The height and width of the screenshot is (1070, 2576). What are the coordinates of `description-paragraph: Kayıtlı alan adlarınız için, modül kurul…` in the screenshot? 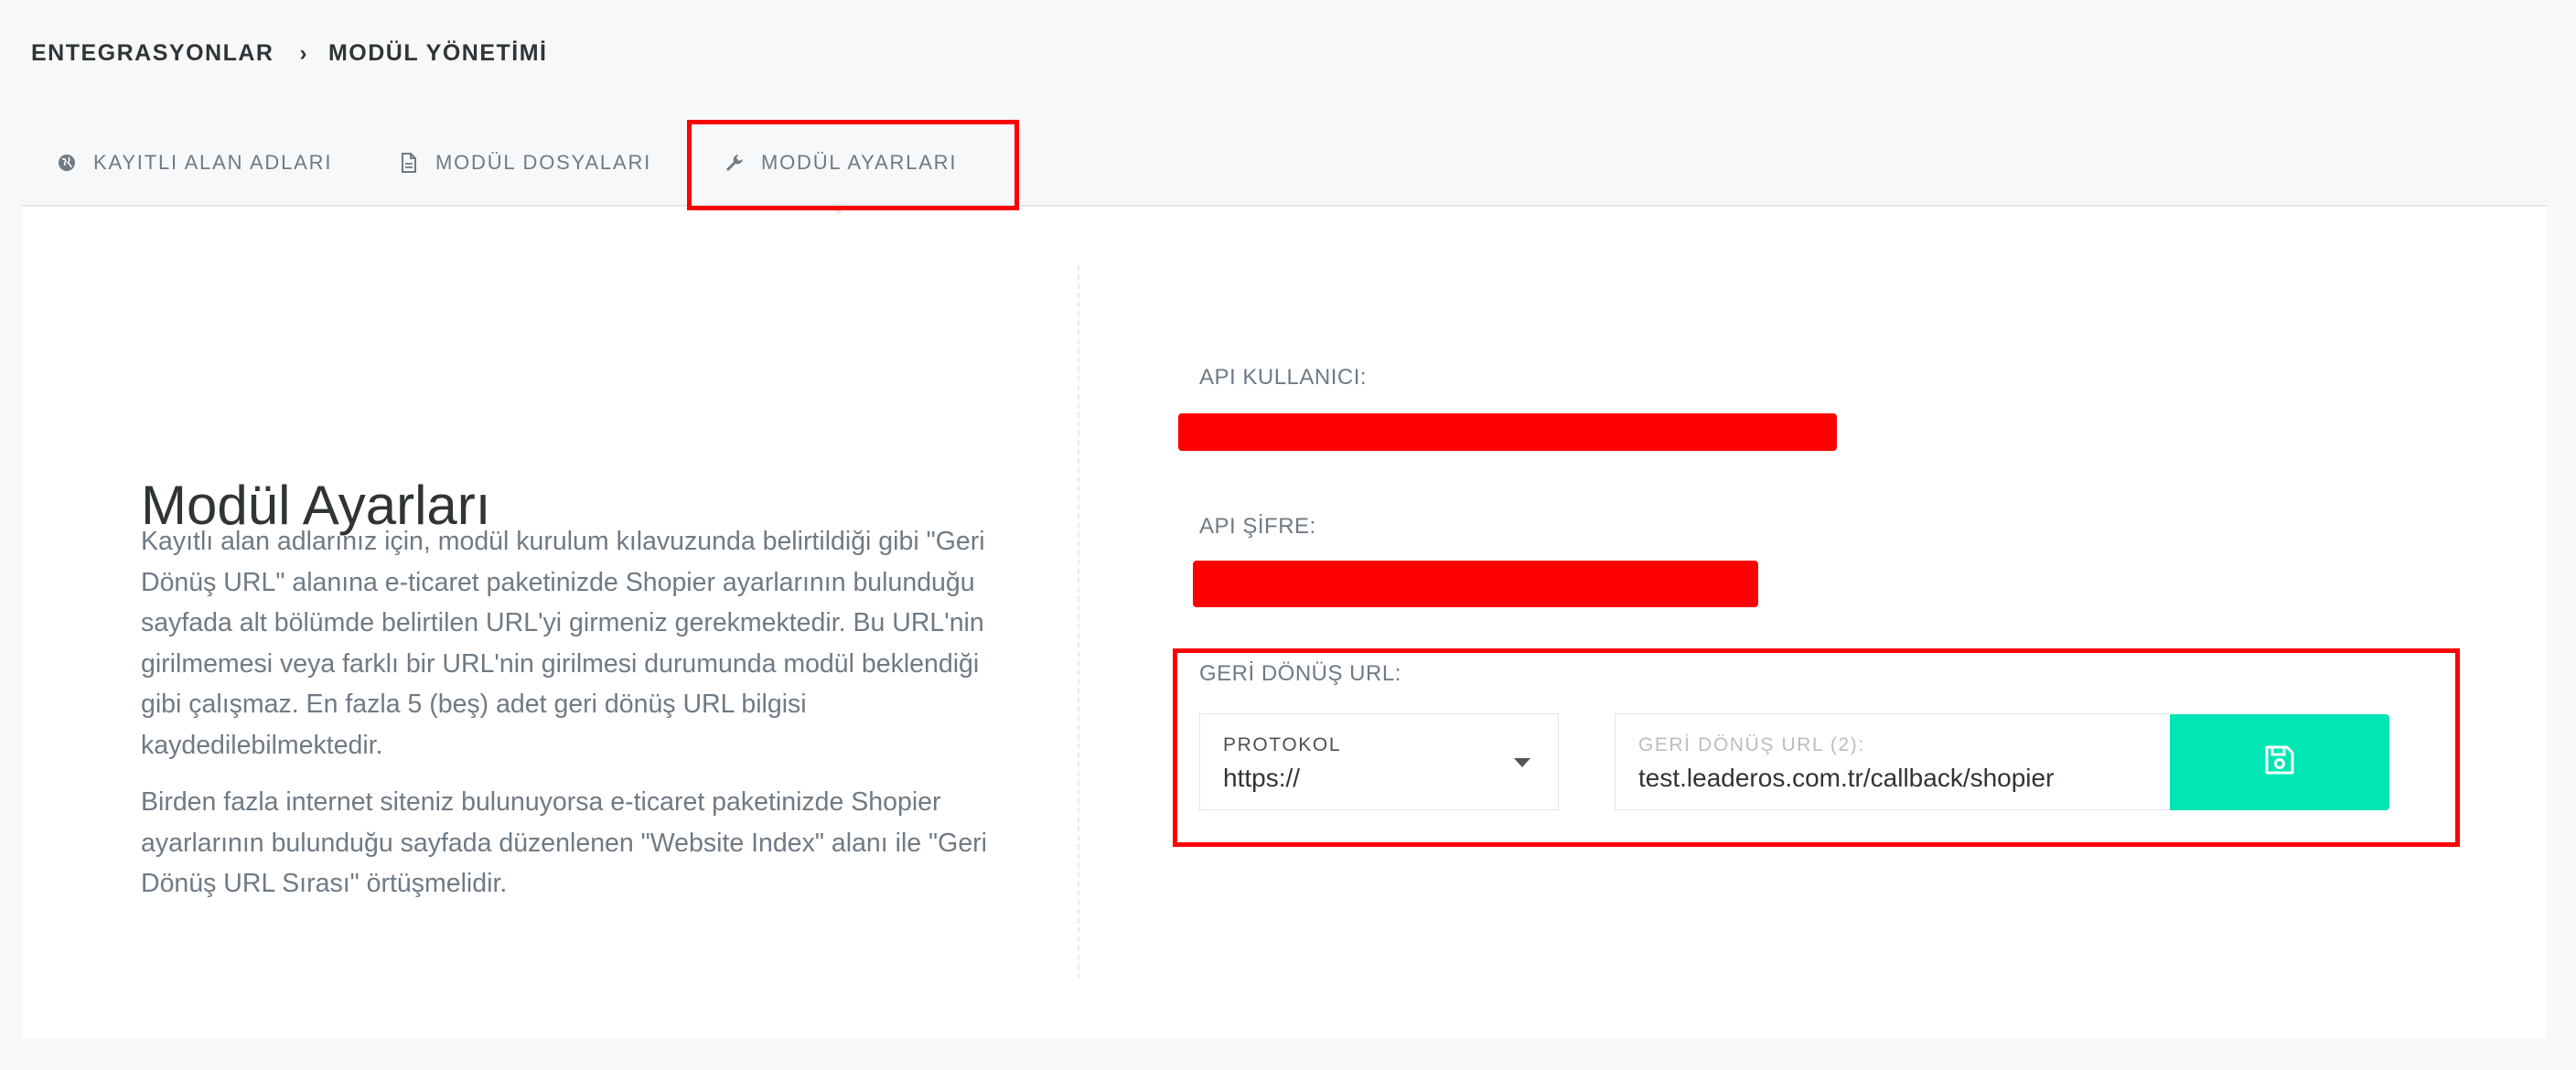 It's located at (563, 643).